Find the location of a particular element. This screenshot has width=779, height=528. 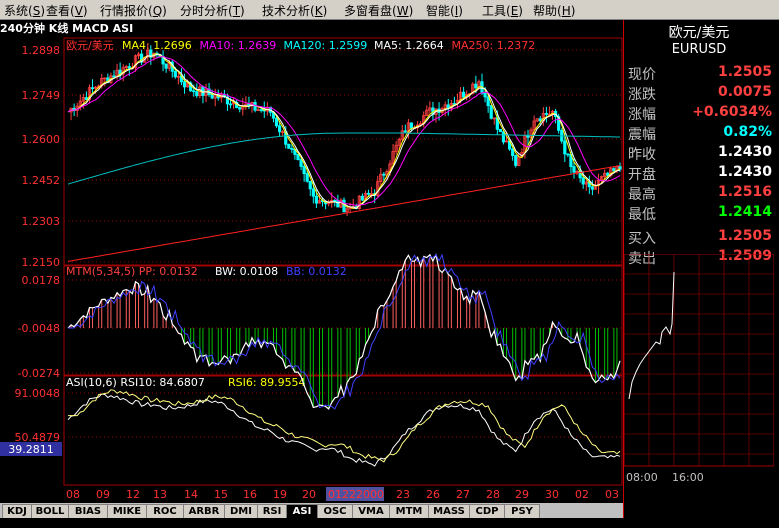

tab-boll: BOLL is located at coordinates (50, 511).